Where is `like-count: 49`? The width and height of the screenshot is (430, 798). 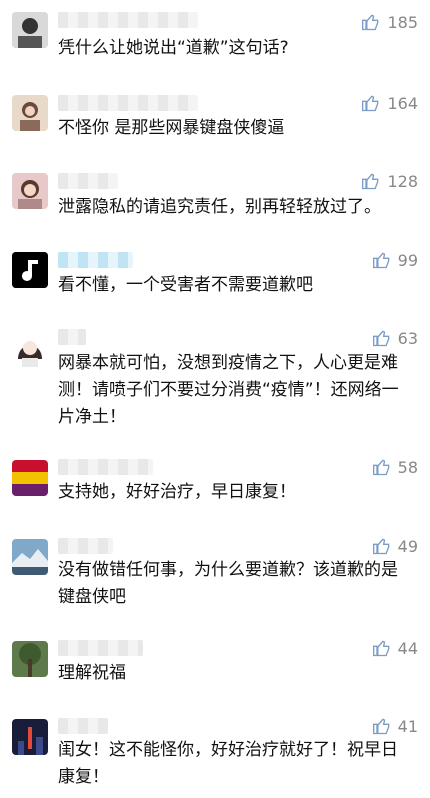
like-count: 49 is located at coordinates (407, 546).